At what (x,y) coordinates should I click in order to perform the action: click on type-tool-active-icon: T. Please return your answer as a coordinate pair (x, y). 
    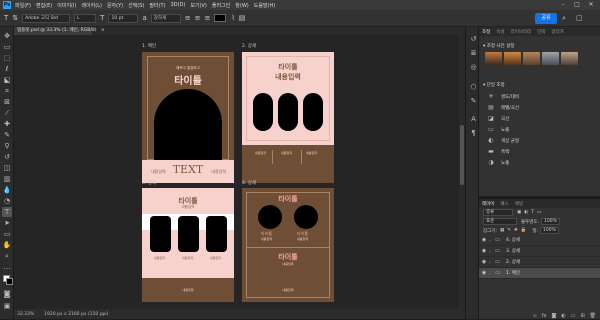
    Looking at the image, I should click on (7, 212).